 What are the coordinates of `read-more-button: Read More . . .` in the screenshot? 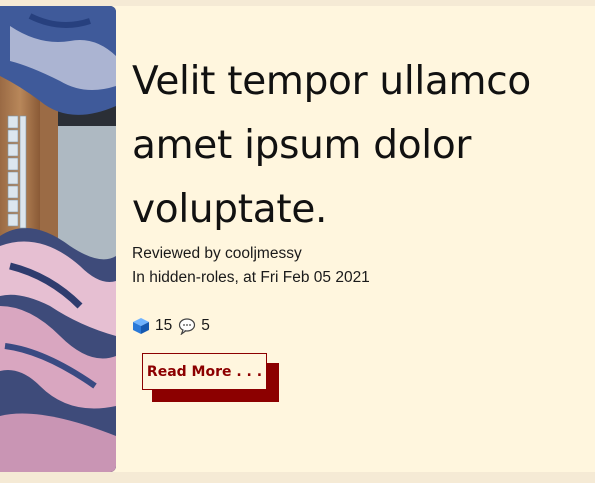 It's located at (204, 371).